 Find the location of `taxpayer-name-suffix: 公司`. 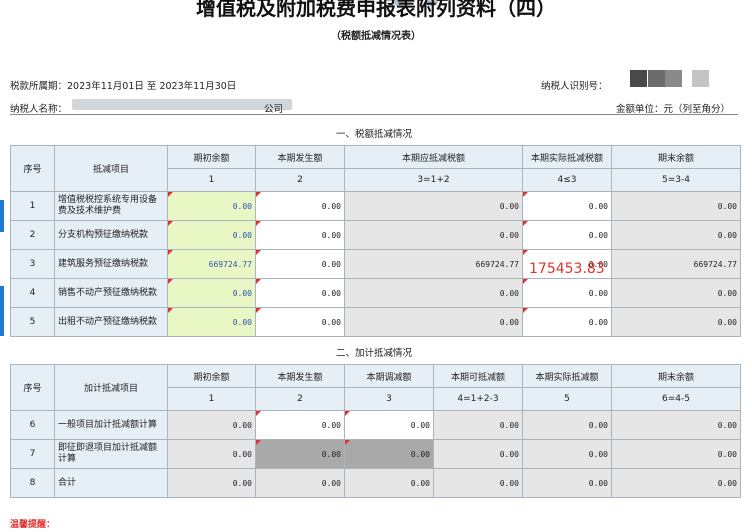

taxpayer-name-suffix: 公司 is located at coordinates (274, 109).